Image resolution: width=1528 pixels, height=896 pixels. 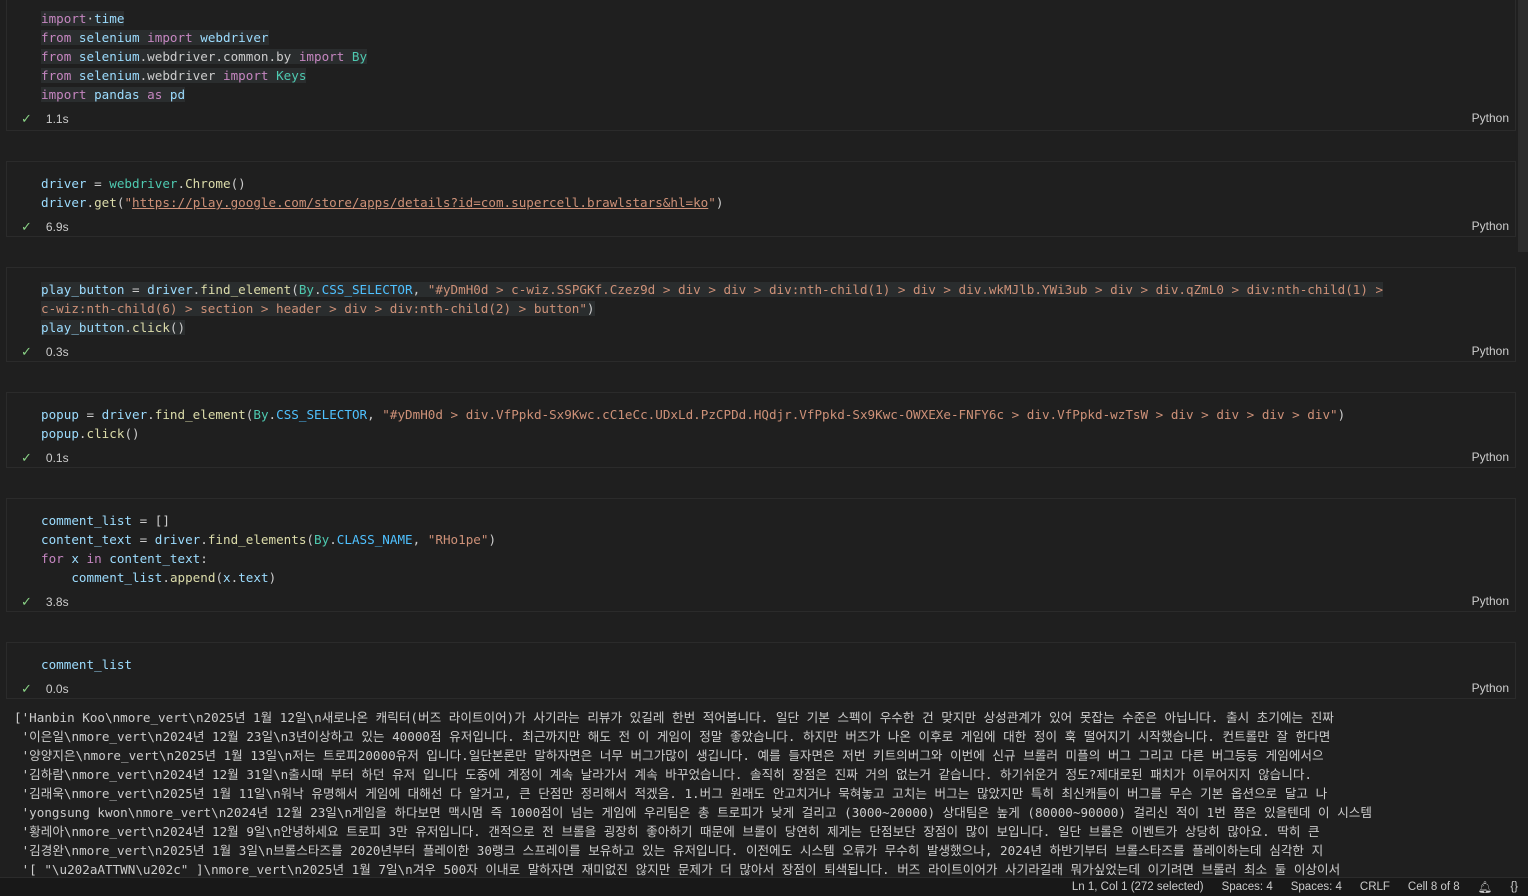 I want to click on code-token: as, so click(x=151, y=94).